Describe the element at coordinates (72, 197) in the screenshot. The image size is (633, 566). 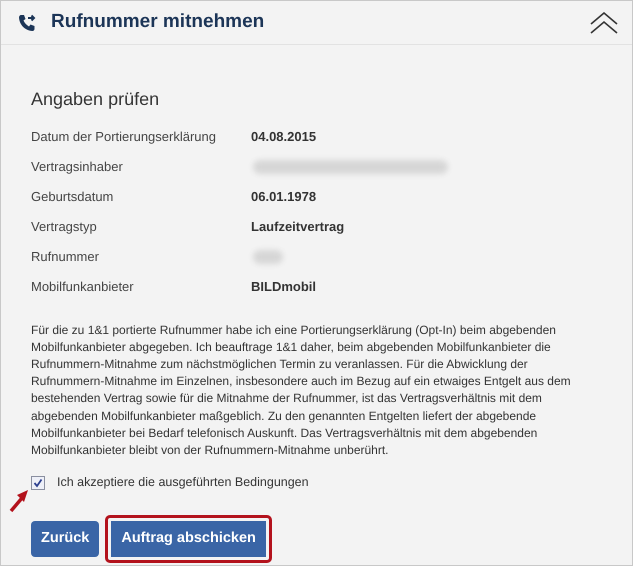
I see `field-label: Geburtsdatum` at that location.